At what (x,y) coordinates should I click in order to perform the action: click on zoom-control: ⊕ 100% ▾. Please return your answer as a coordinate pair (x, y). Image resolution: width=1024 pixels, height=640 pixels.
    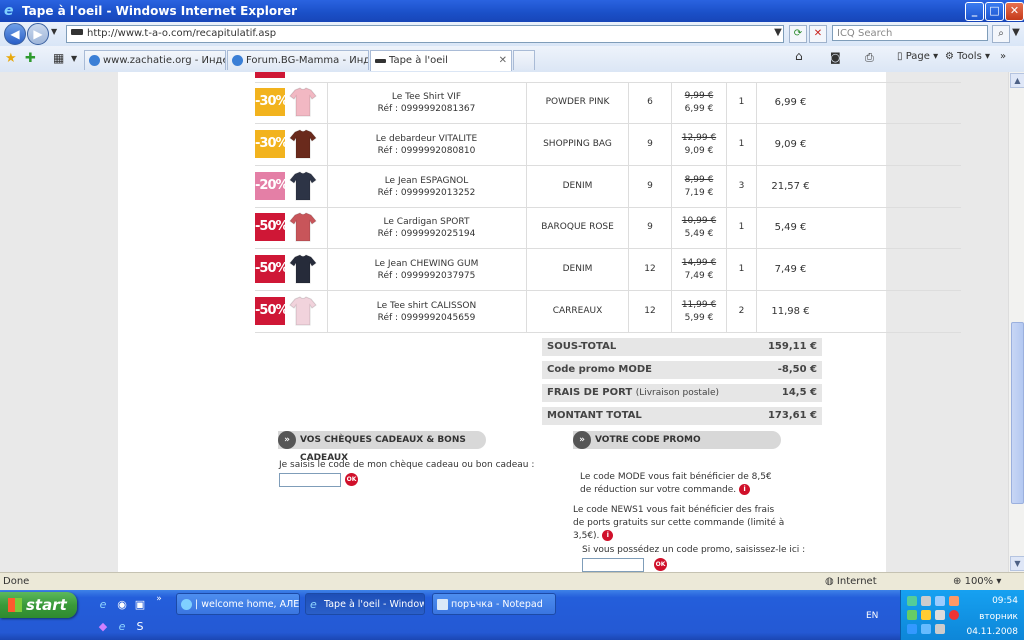
    Looking at the image, I should click on (977, 582).